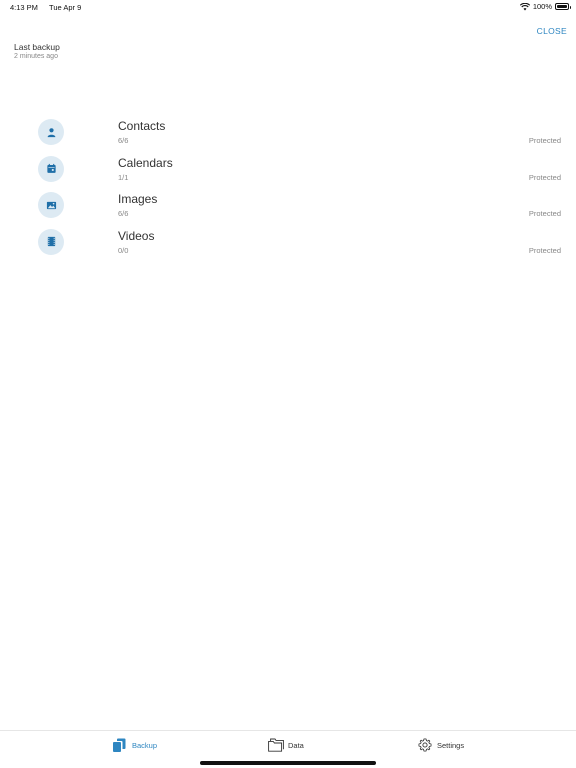  I want to click on status-bar: 4:13 PM Tue Apr 9 100%, so click(288, 7).